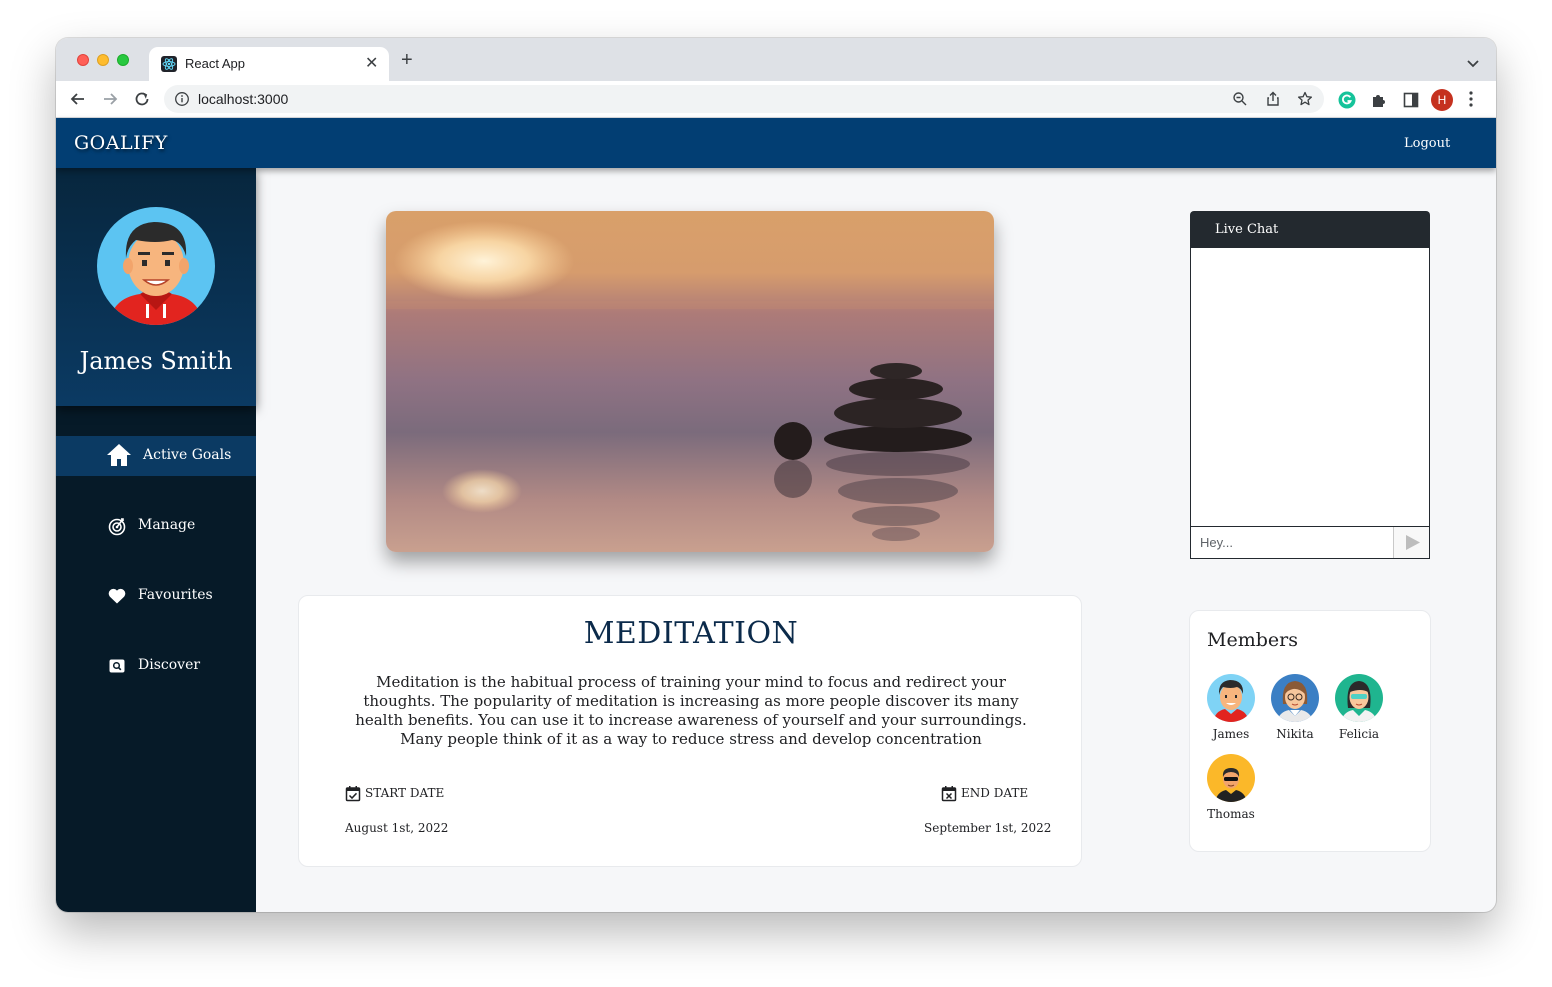 The width and height of the screenshot is (1552, 987). Describe the element at coordinates (691, 633) in the screenshot. I see `goal-title: MEDITATION` at that location.